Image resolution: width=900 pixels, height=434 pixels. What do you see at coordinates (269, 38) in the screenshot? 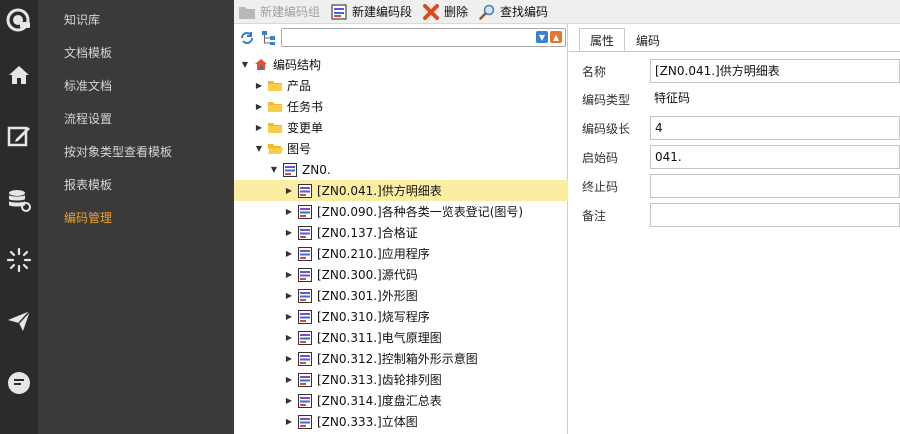
I see `tree-structure-icon` at bounding box center [269, 38].